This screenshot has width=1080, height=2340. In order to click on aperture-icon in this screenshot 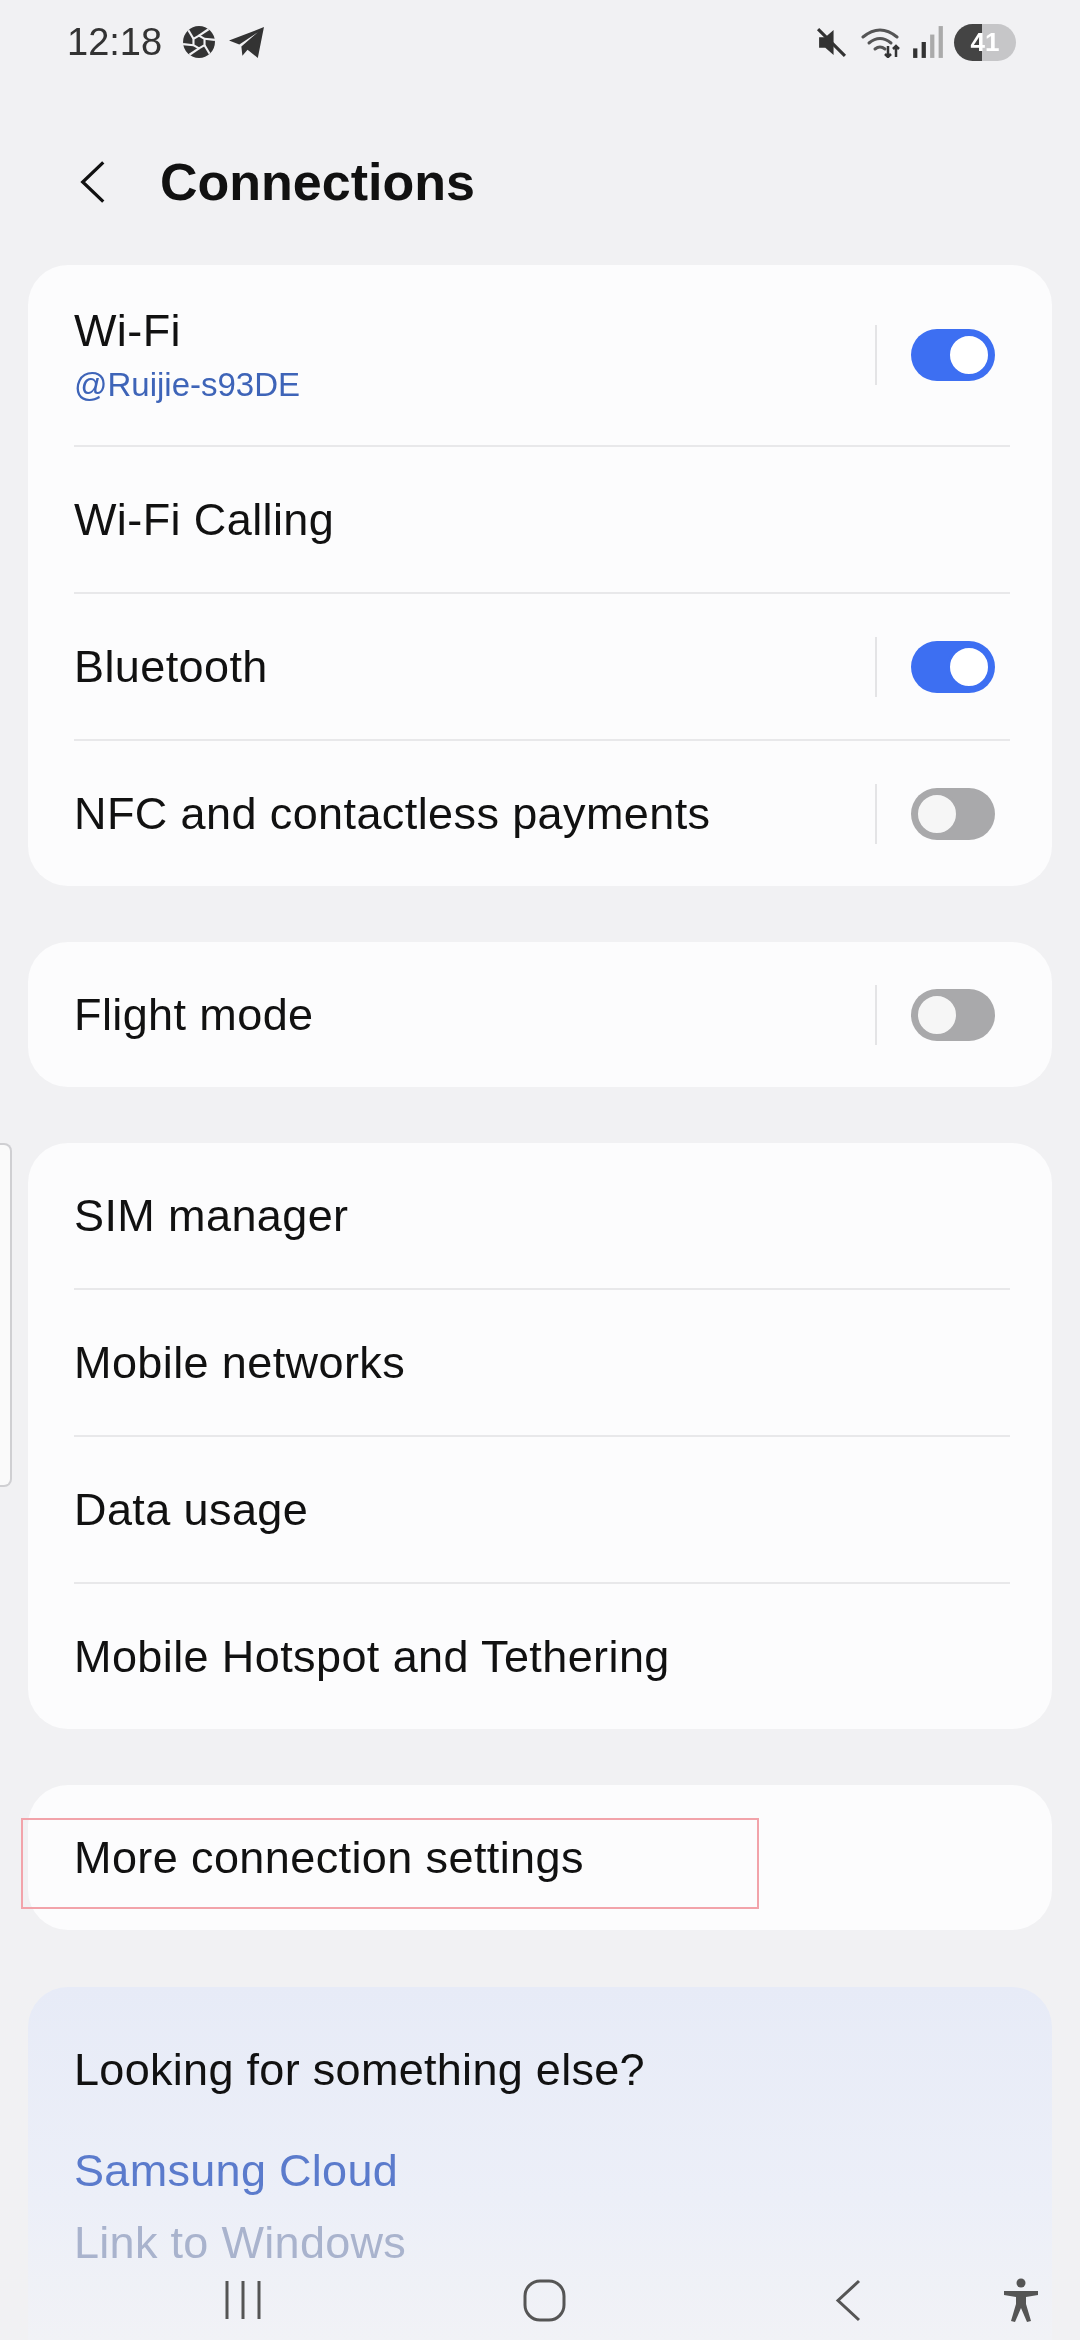, I will do `click(199, 42)`.